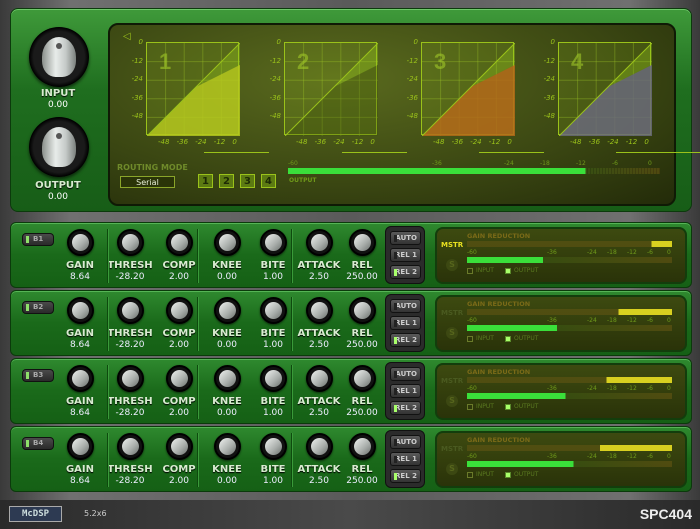  Describe the element at coordinates (268, 181) in the screenshot. I see `routing-button-4: 4` at that location.